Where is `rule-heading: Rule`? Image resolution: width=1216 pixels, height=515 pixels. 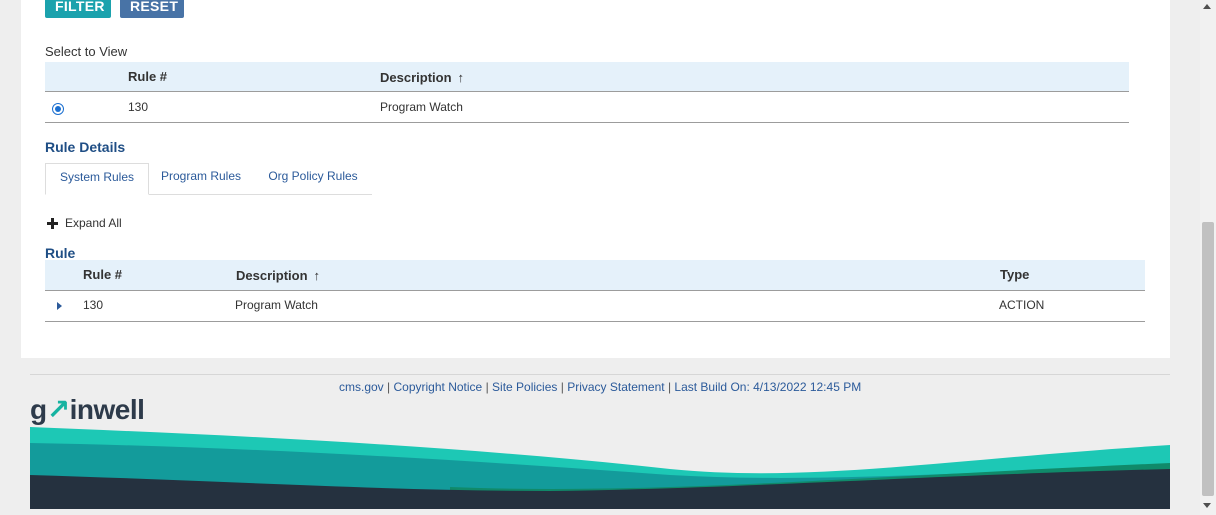
rule-heading: Rule is located at coordinates (60, 253).